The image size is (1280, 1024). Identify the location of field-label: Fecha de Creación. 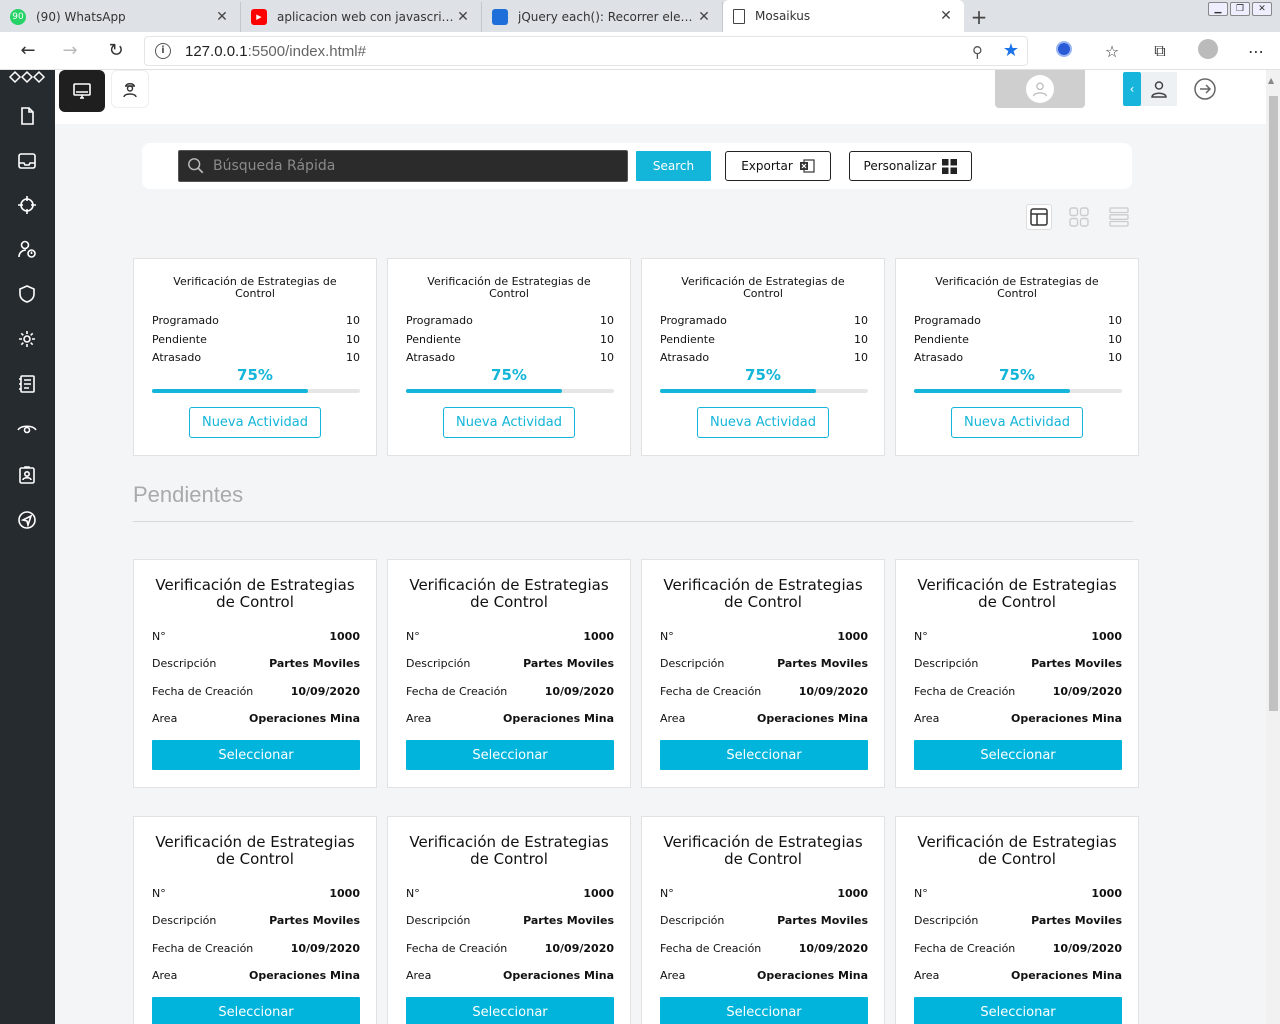
(965, 948).